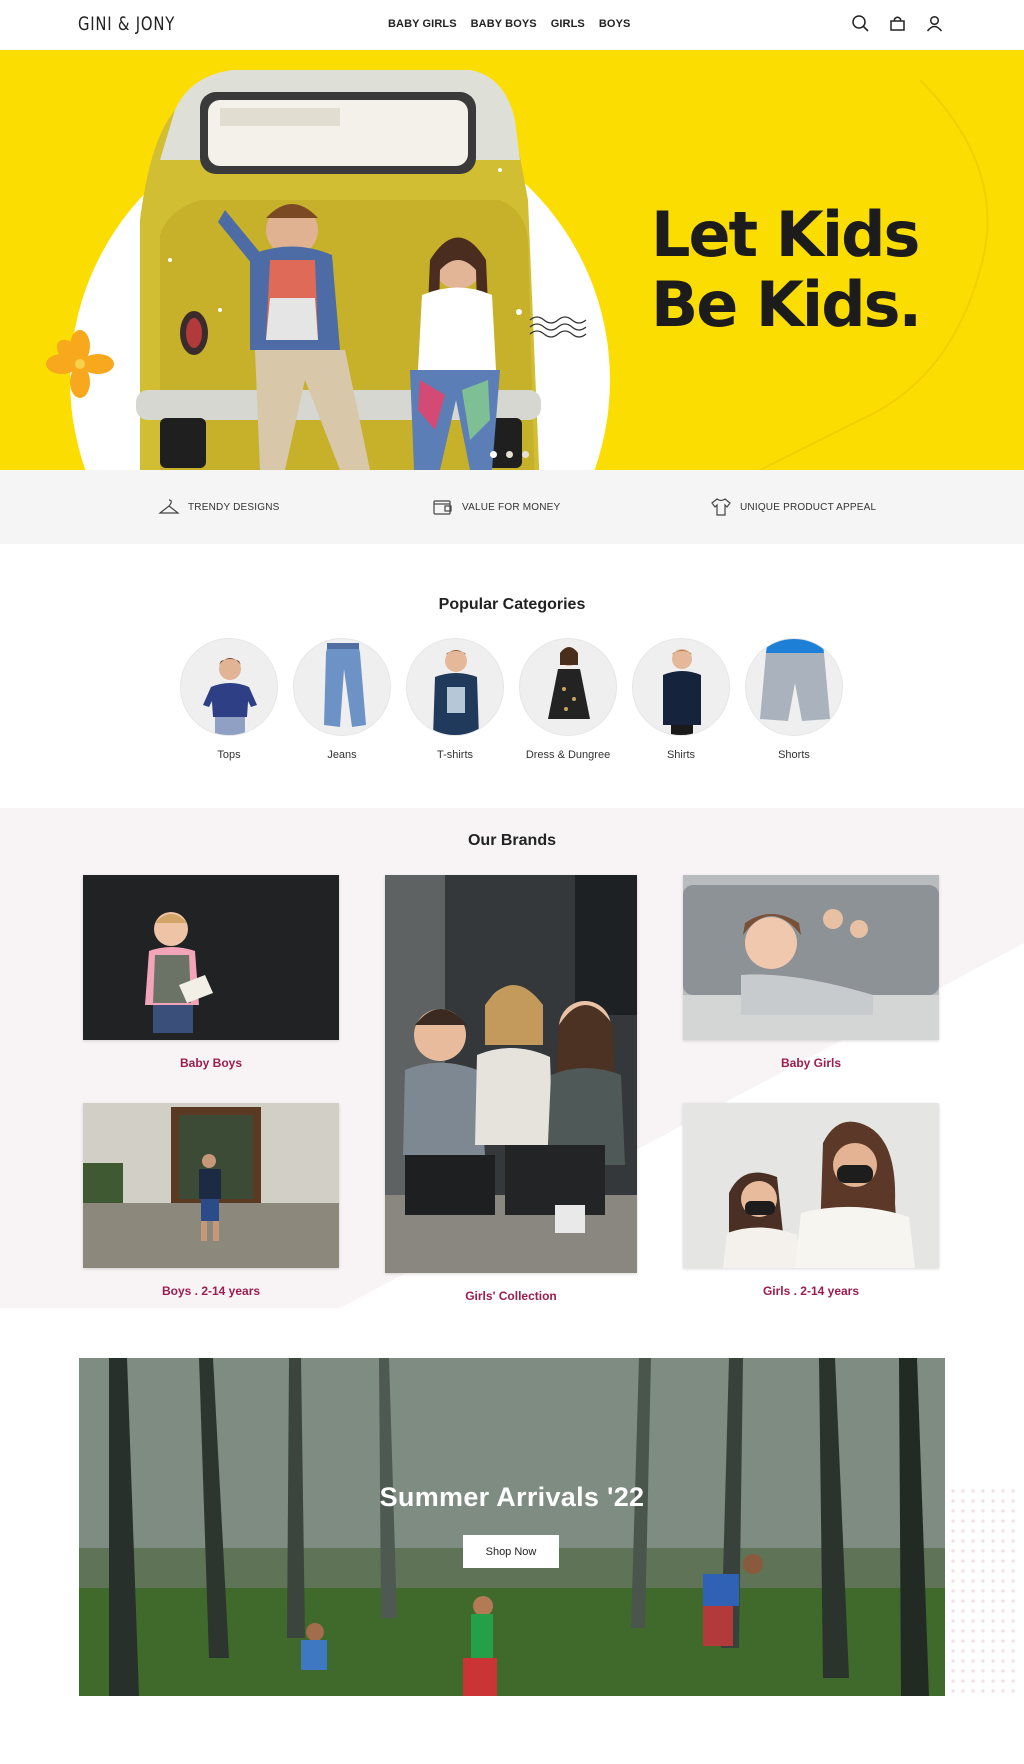 The height and width of the screenshot is (1764, 1024). I want to click on hero-title: Let Kids Be Kids., so click(786, 269).